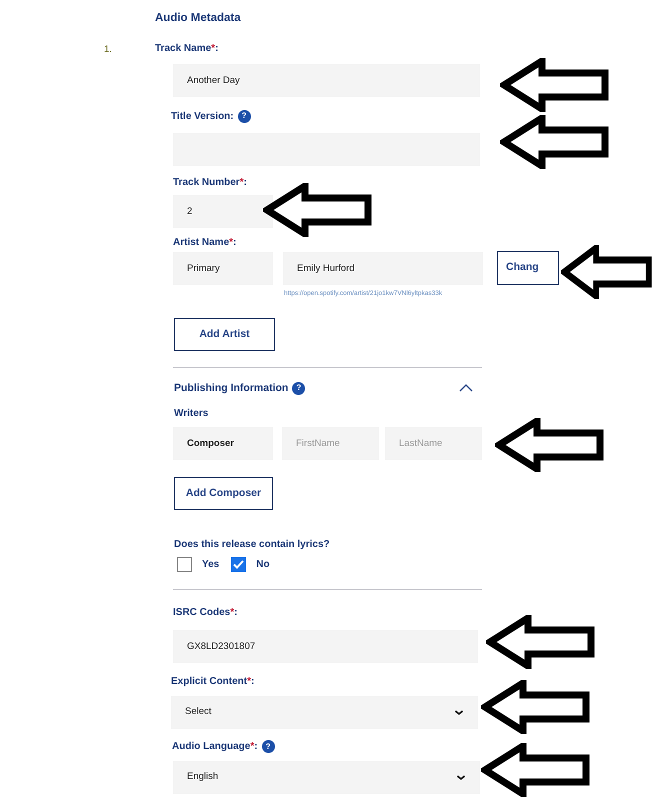 Image resolution: width=656 pixels, height=803 pixels. What do you see at coordinates (326, 777) in the screenshot?
I see `select-field: English` at bounding box center [326, 777].